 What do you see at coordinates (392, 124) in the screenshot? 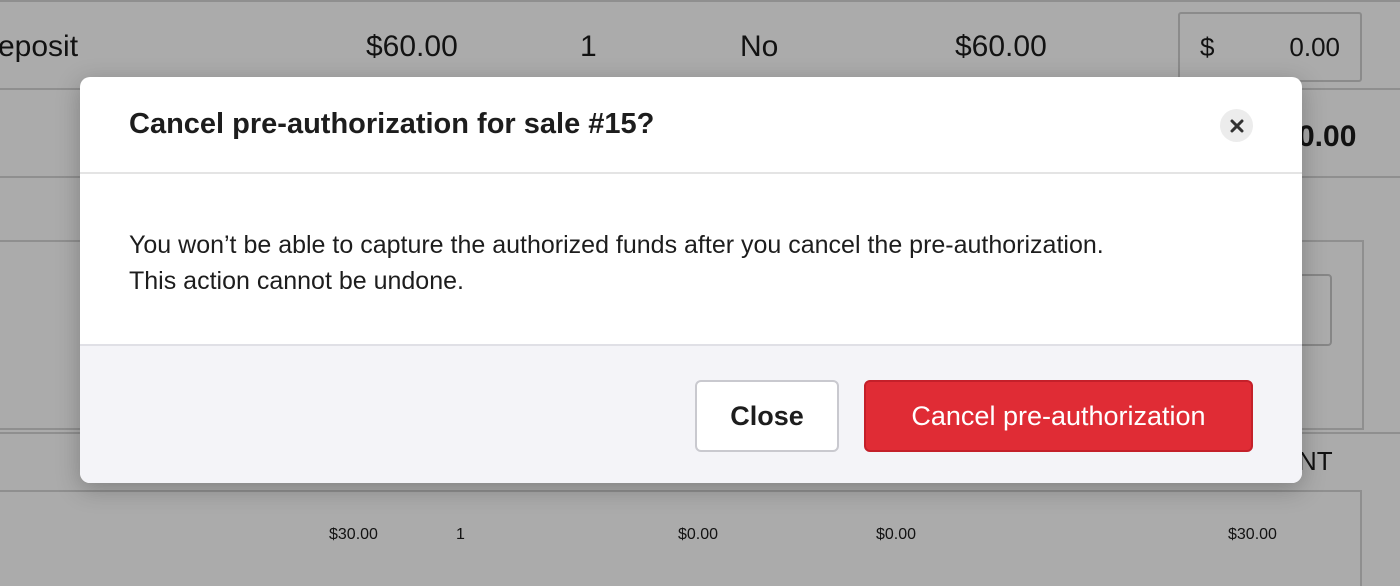
I see `dialog-title: Cancel pre-authorization for sale #15?` at bounding box center [392, 124].